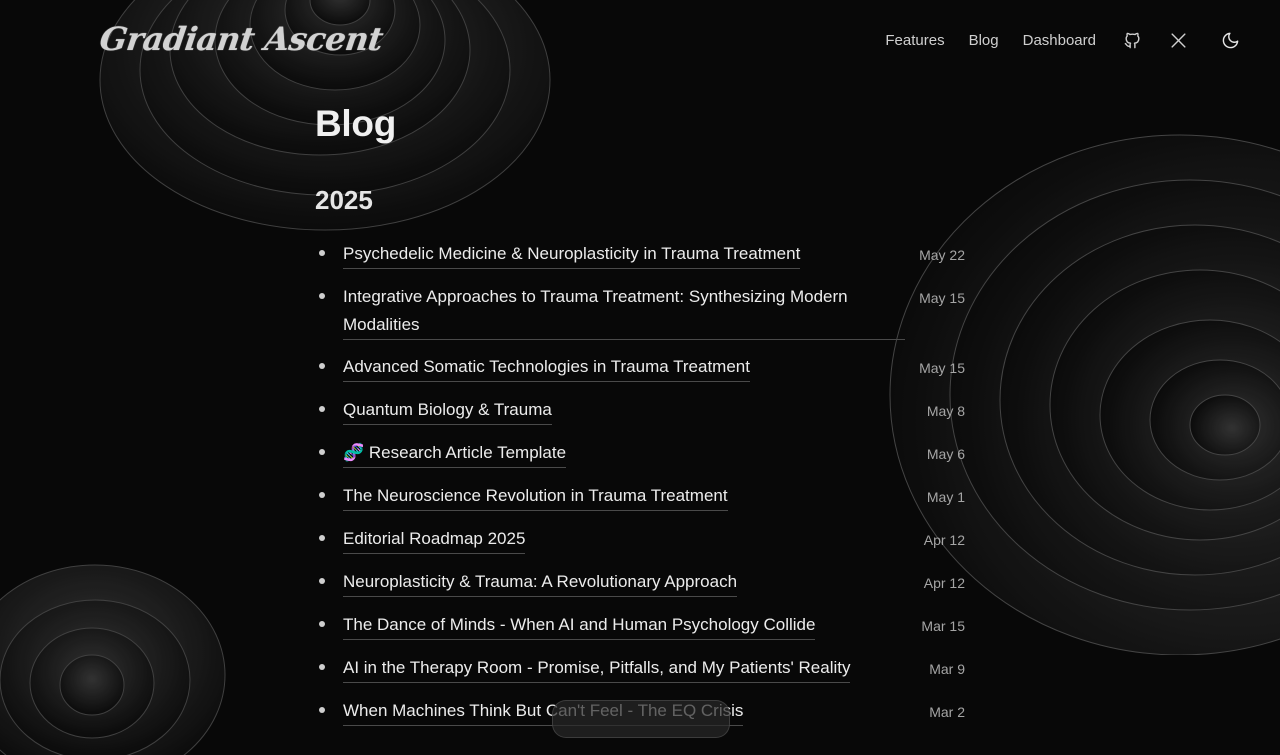 This screenshot has width=1280, height=755. Describe the element at coordinates (943, 626) in the screenshot. I see `post-date: Mar 15` at that location.